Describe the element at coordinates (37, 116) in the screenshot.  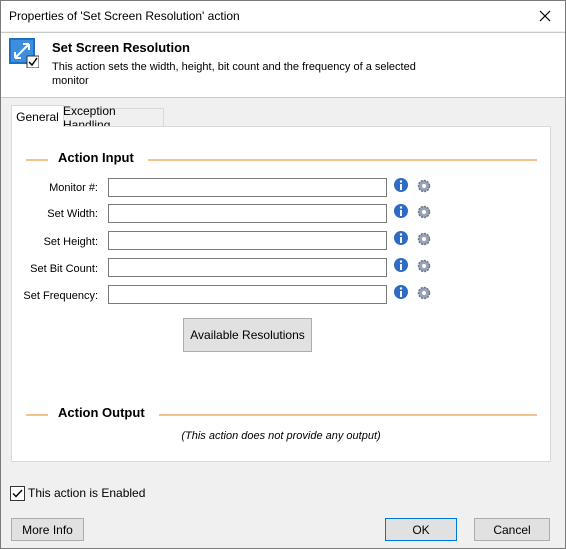
I see `tab-general: General` at that location.